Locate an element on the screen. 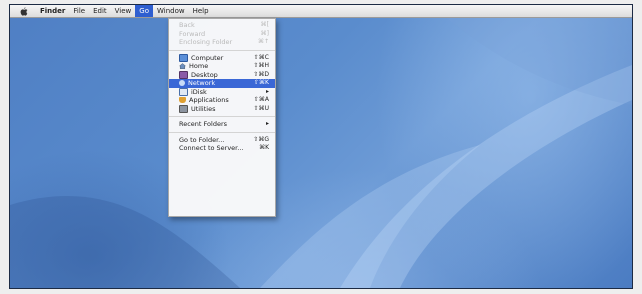 This screenshot has width=642, height=294. menu-item-shortcut: ⇧⌘K is located at coordinates (261, 82).